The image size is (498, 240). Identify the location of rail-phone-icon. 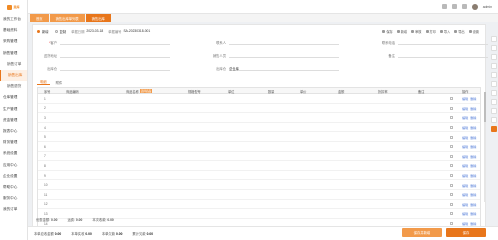
(493, 111).